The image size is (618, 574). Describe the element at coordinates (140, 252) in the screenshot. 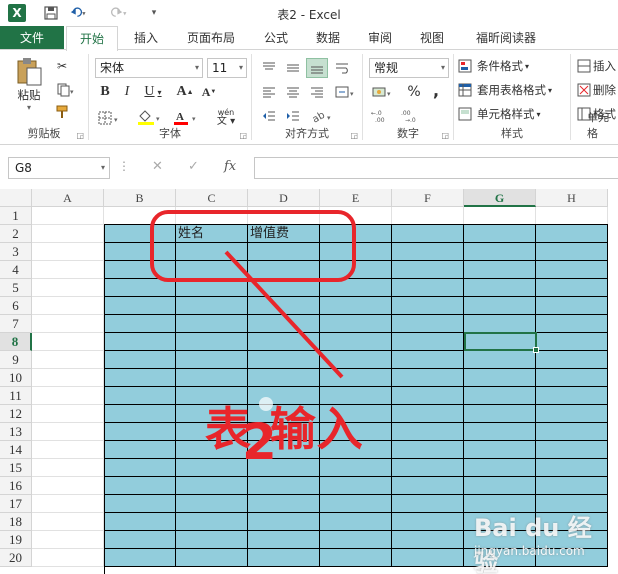

I see `cell-b3` at that location.